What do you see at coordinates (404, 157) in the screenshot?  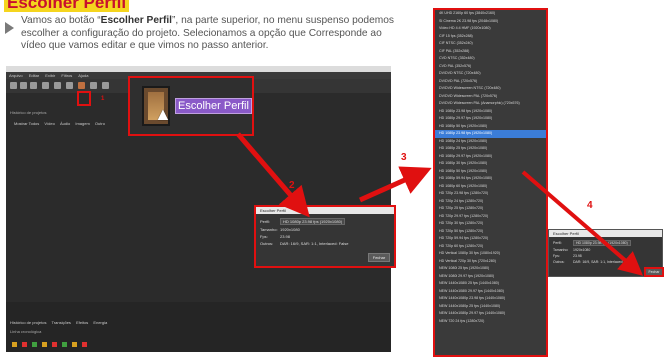 I see `step-3-label: 3` at bounding box center [404, 157].